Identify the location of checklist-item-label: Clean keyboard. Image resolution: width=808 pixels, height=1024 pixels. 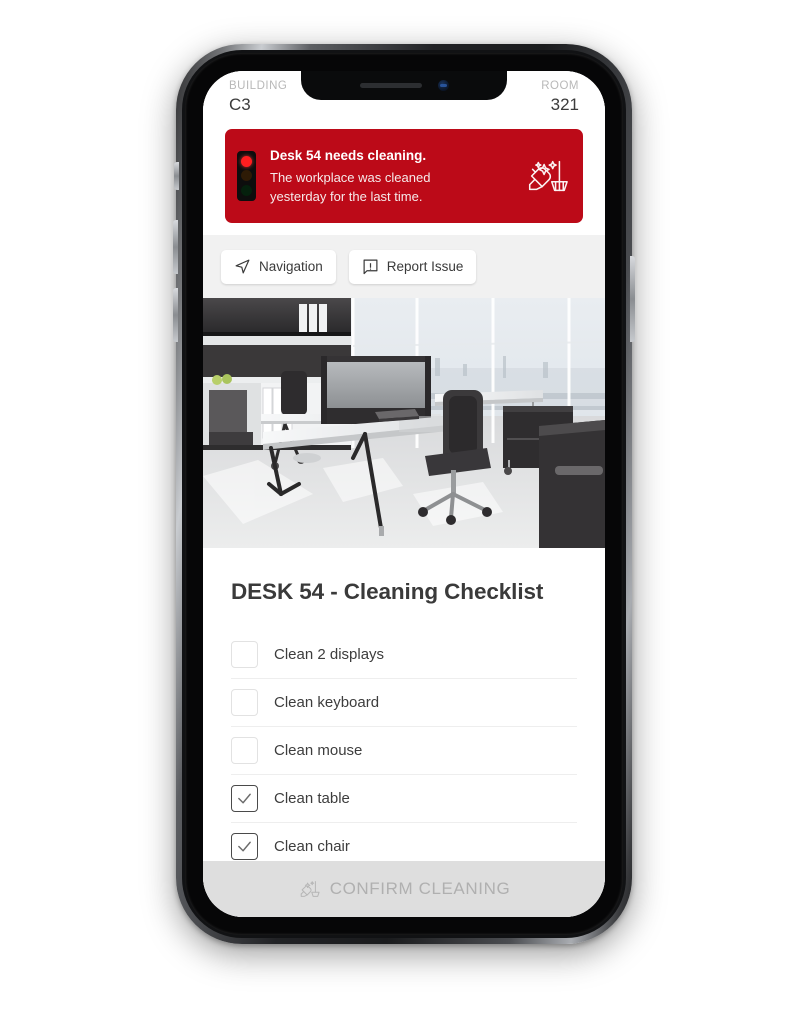
(327, 702).